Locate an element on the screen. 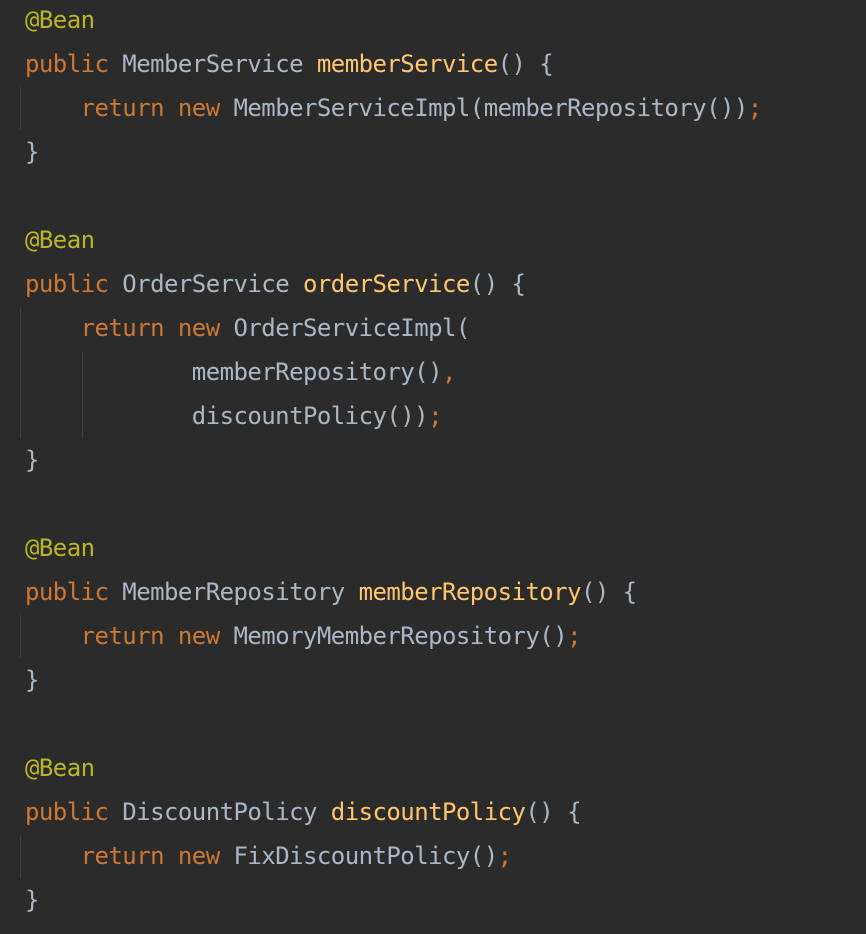 The height and width of the screenshot is (934, 866). code-line: public MemberService memberService() { is located at coordinates (289, 64).